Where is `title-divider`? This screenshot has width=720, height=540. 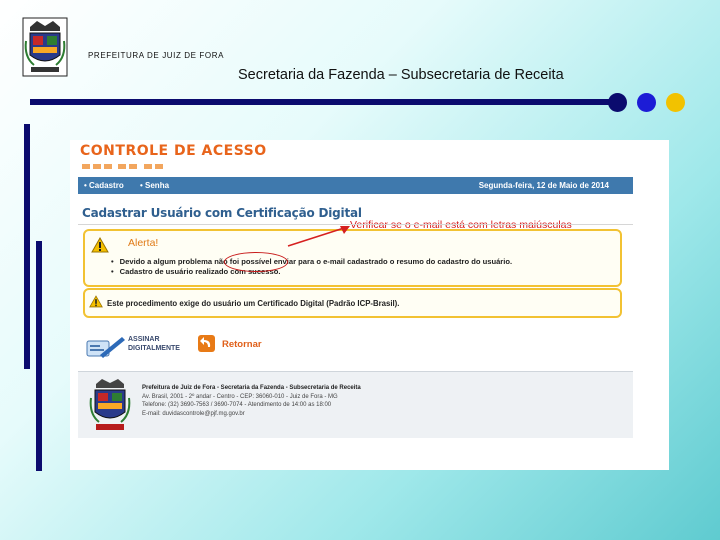
title-divider is located at coordinates (324, 102).